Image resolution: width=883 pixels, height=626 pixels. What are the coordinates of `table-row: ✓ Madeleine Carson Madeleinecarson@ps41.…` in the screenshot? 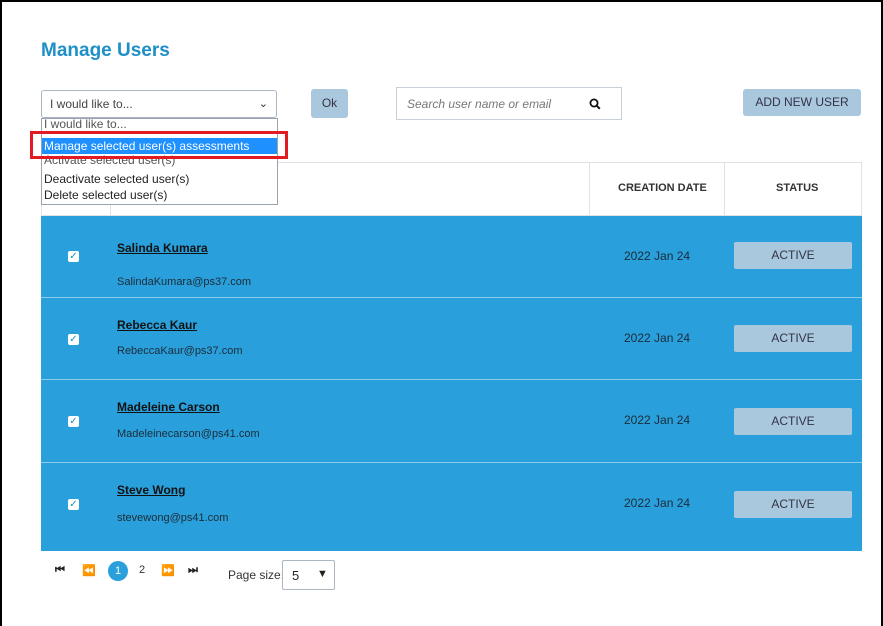 It's located at (451, 422).